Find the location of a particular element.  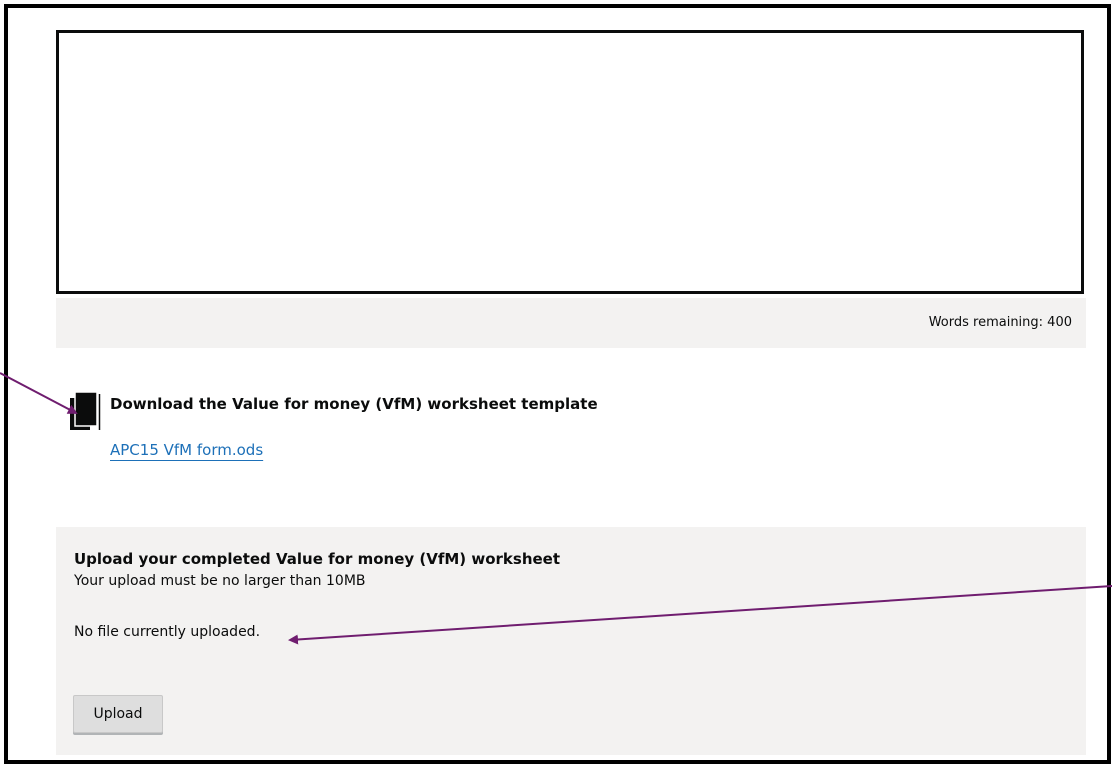

download-template-link: APC15 VfM form.ods is located at coordinates (186, 450).